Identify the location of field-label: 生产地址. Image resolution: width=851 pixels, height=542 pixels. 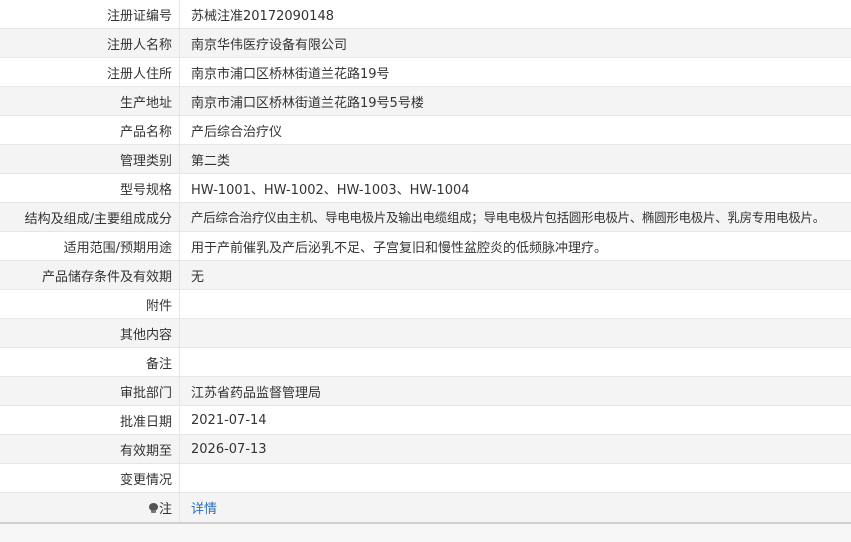
(90, 101).